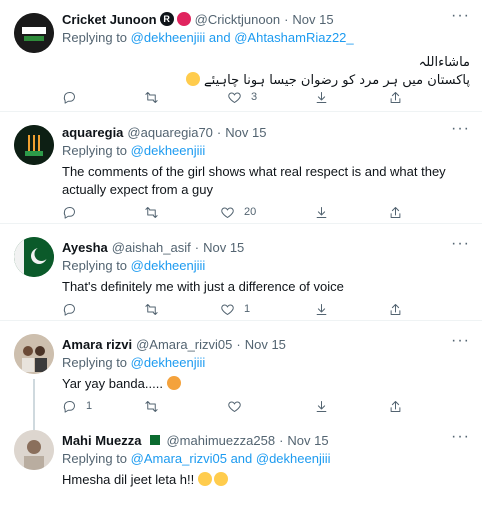 The height and width of the screenshot is (519, 482). What do you see at coordinates (250, 212) in the screenshot?
I see `like-count: 20` at bounding box center [250, 212].